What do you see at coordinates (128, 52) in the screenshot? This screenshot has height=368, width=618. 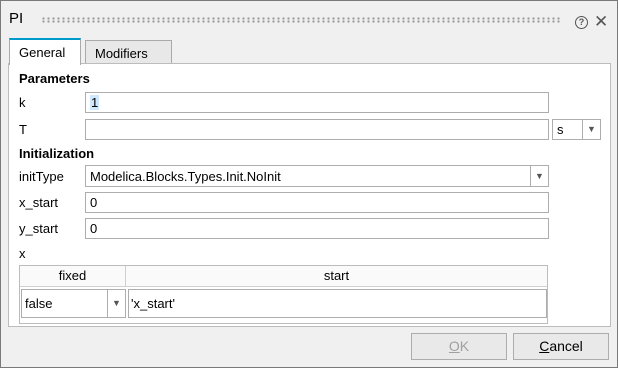 I see `tab-modifiers: Modifiers` at bounding box center [128, 52].